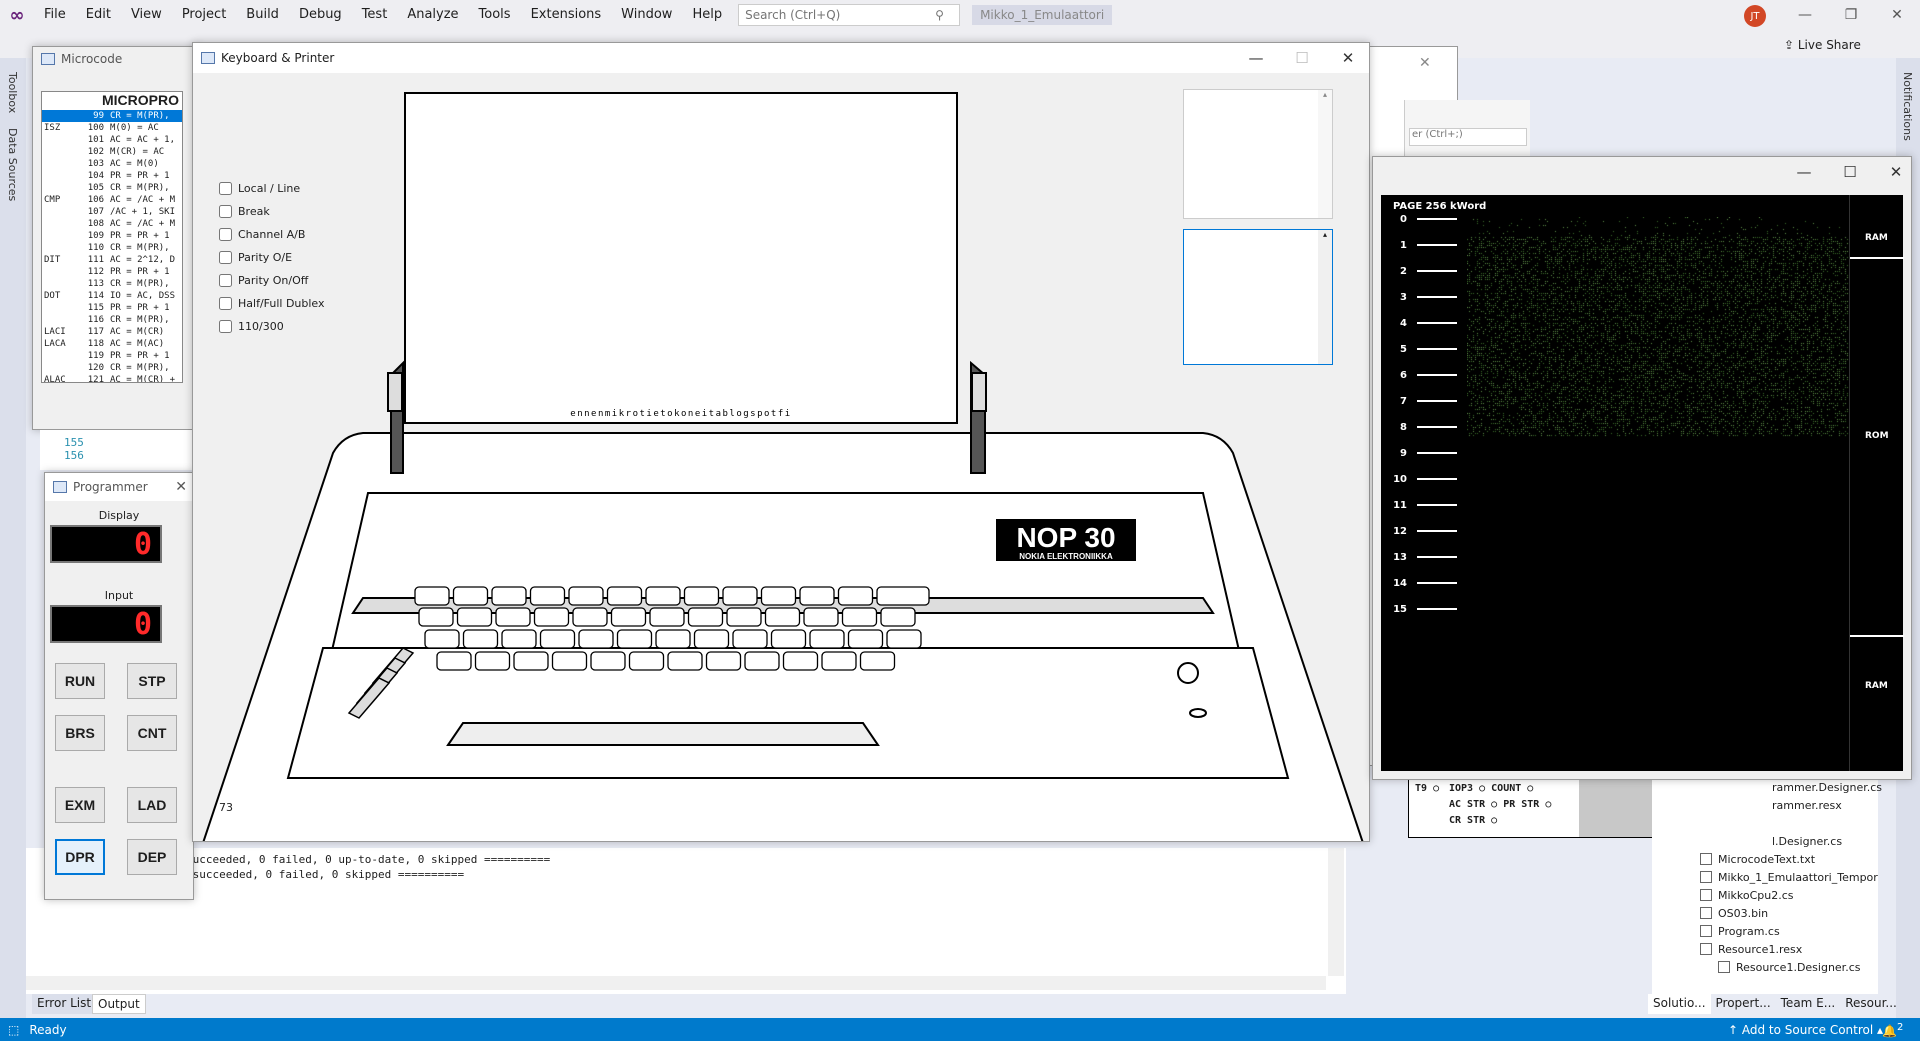  What do you see at coordinates (495, 15) in the screenshot?
I see `menu-item-tools: Tools` at bounding box center [495, 15].